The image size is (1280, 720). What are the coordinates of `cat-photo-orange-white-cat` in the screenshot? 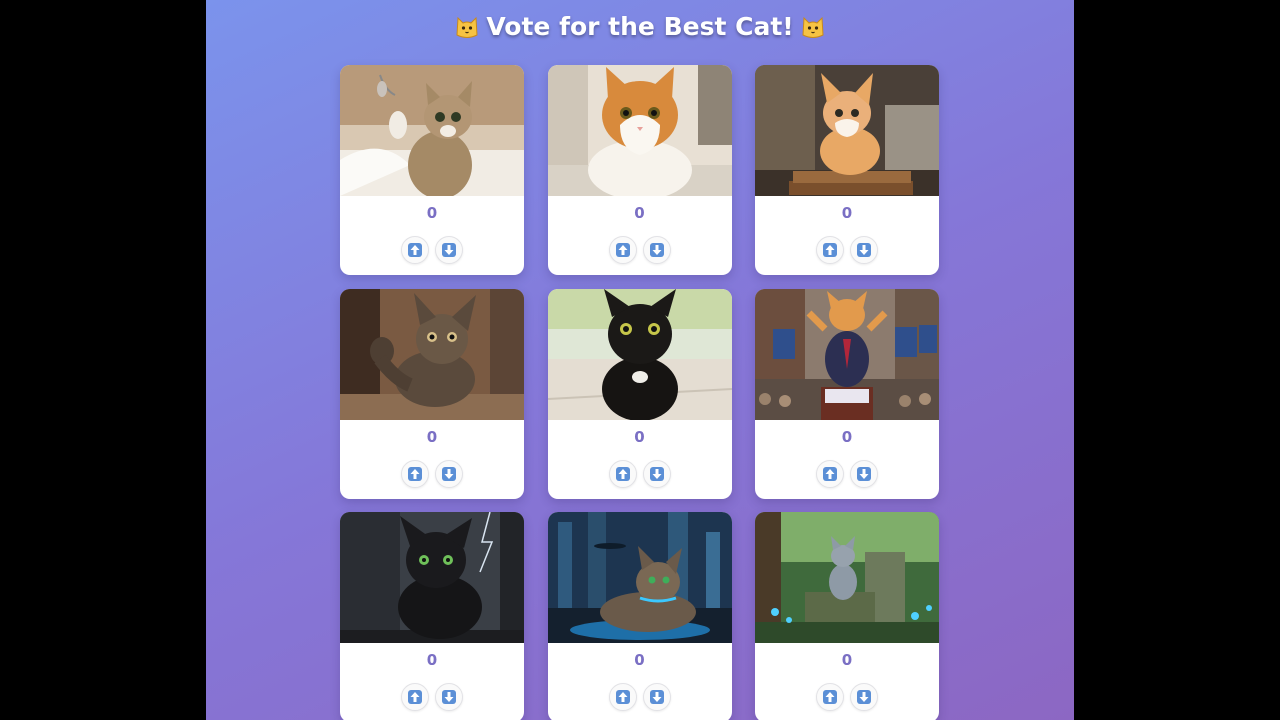 It's located at (639, 130).